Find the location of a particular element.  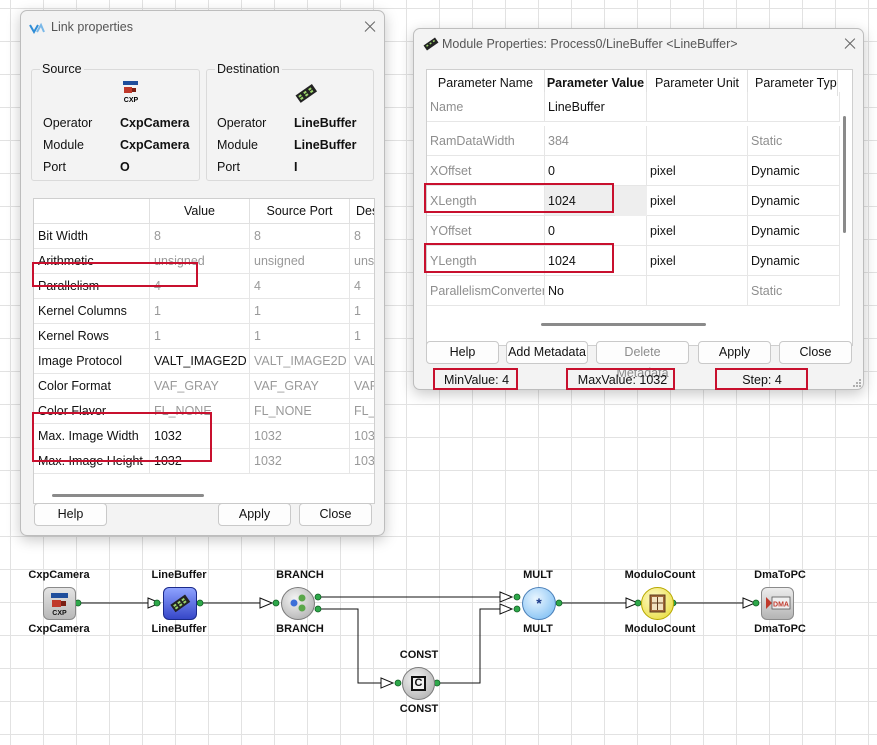

node-dma: DMA is located at coordinates (777, 603).